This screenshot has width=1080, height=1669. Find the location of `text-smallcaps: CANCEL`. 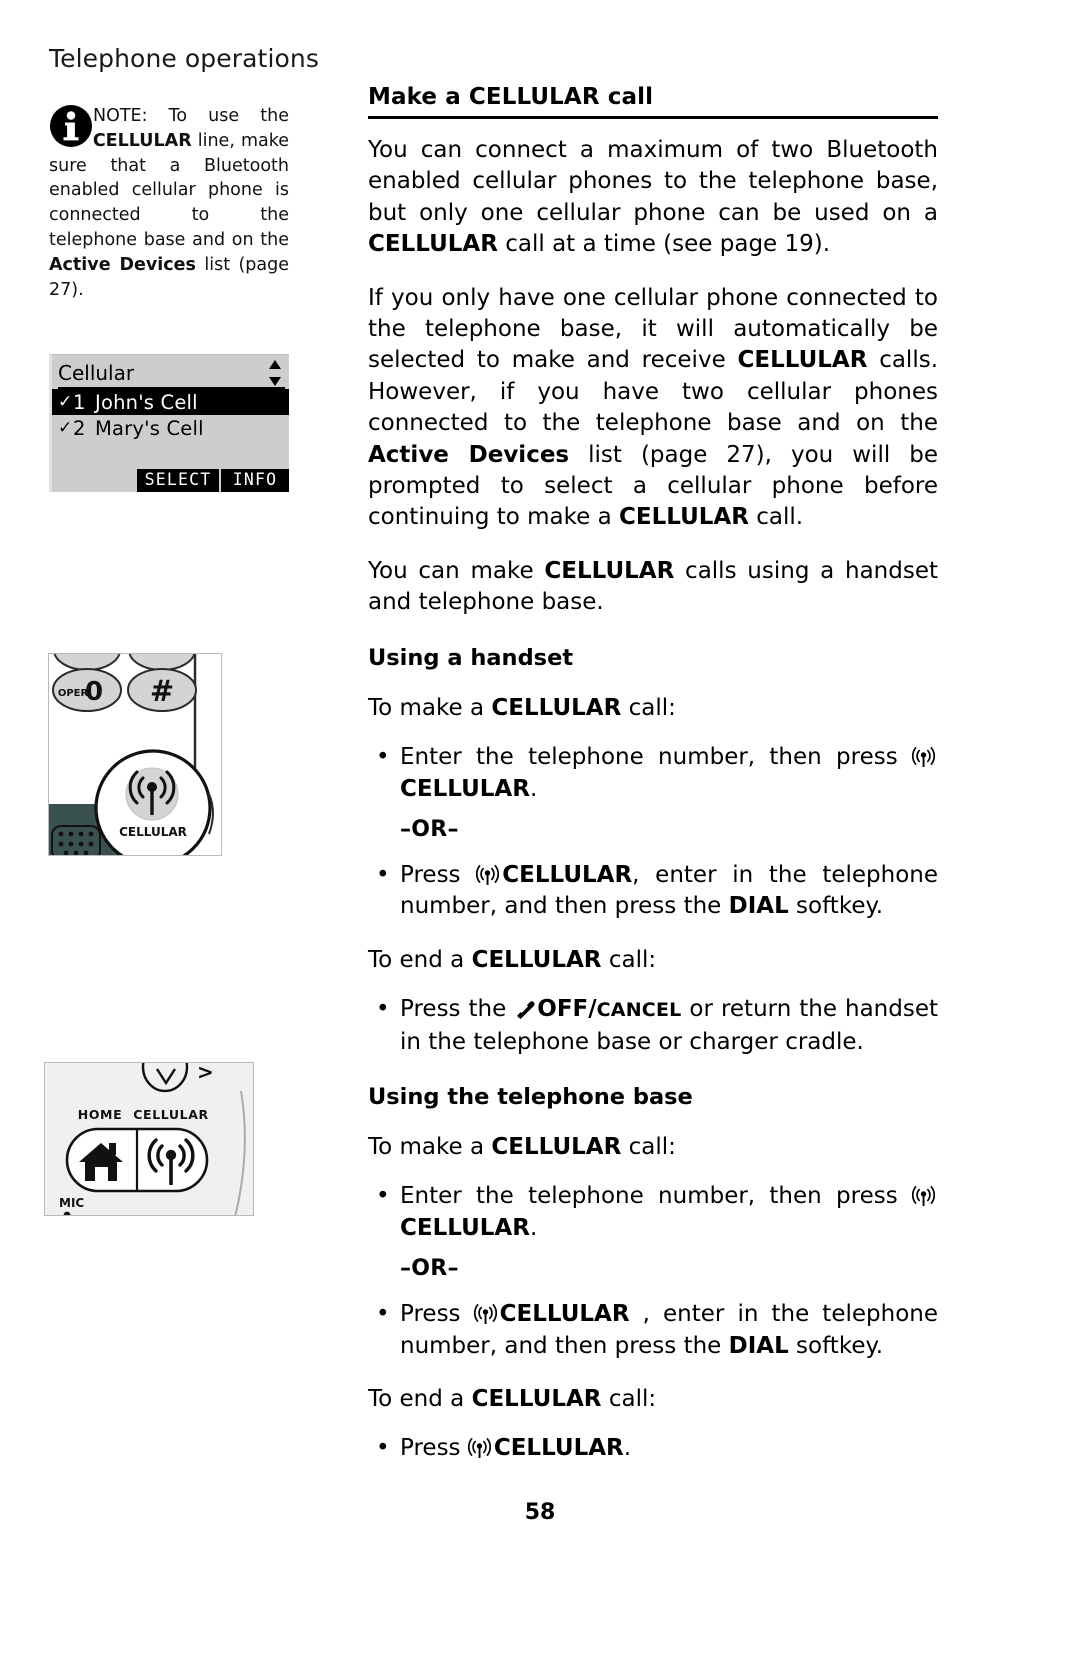

text-smallcaps: CANCEL is located at coordinates (639, 1010).